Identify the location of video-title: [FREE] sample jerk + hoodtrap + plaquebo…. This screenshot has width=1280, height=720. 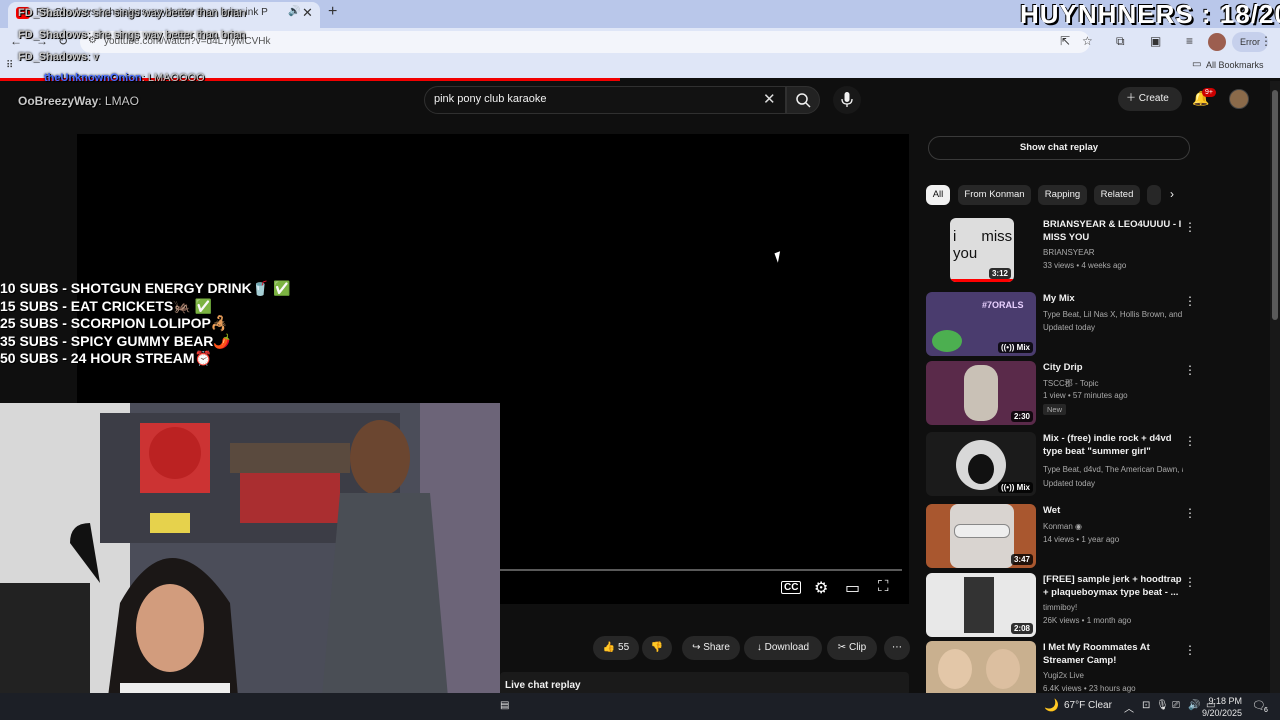
(1113, 586).